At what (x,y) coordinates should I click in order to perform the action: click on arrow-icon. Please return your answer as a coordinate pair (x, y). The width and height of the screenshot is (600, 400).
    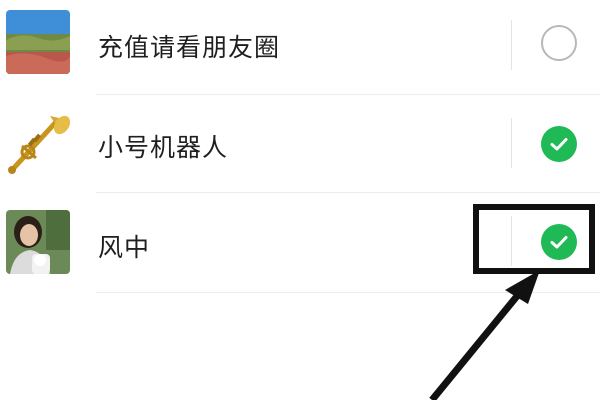
    Looking at the image, I should click on (484, 335).